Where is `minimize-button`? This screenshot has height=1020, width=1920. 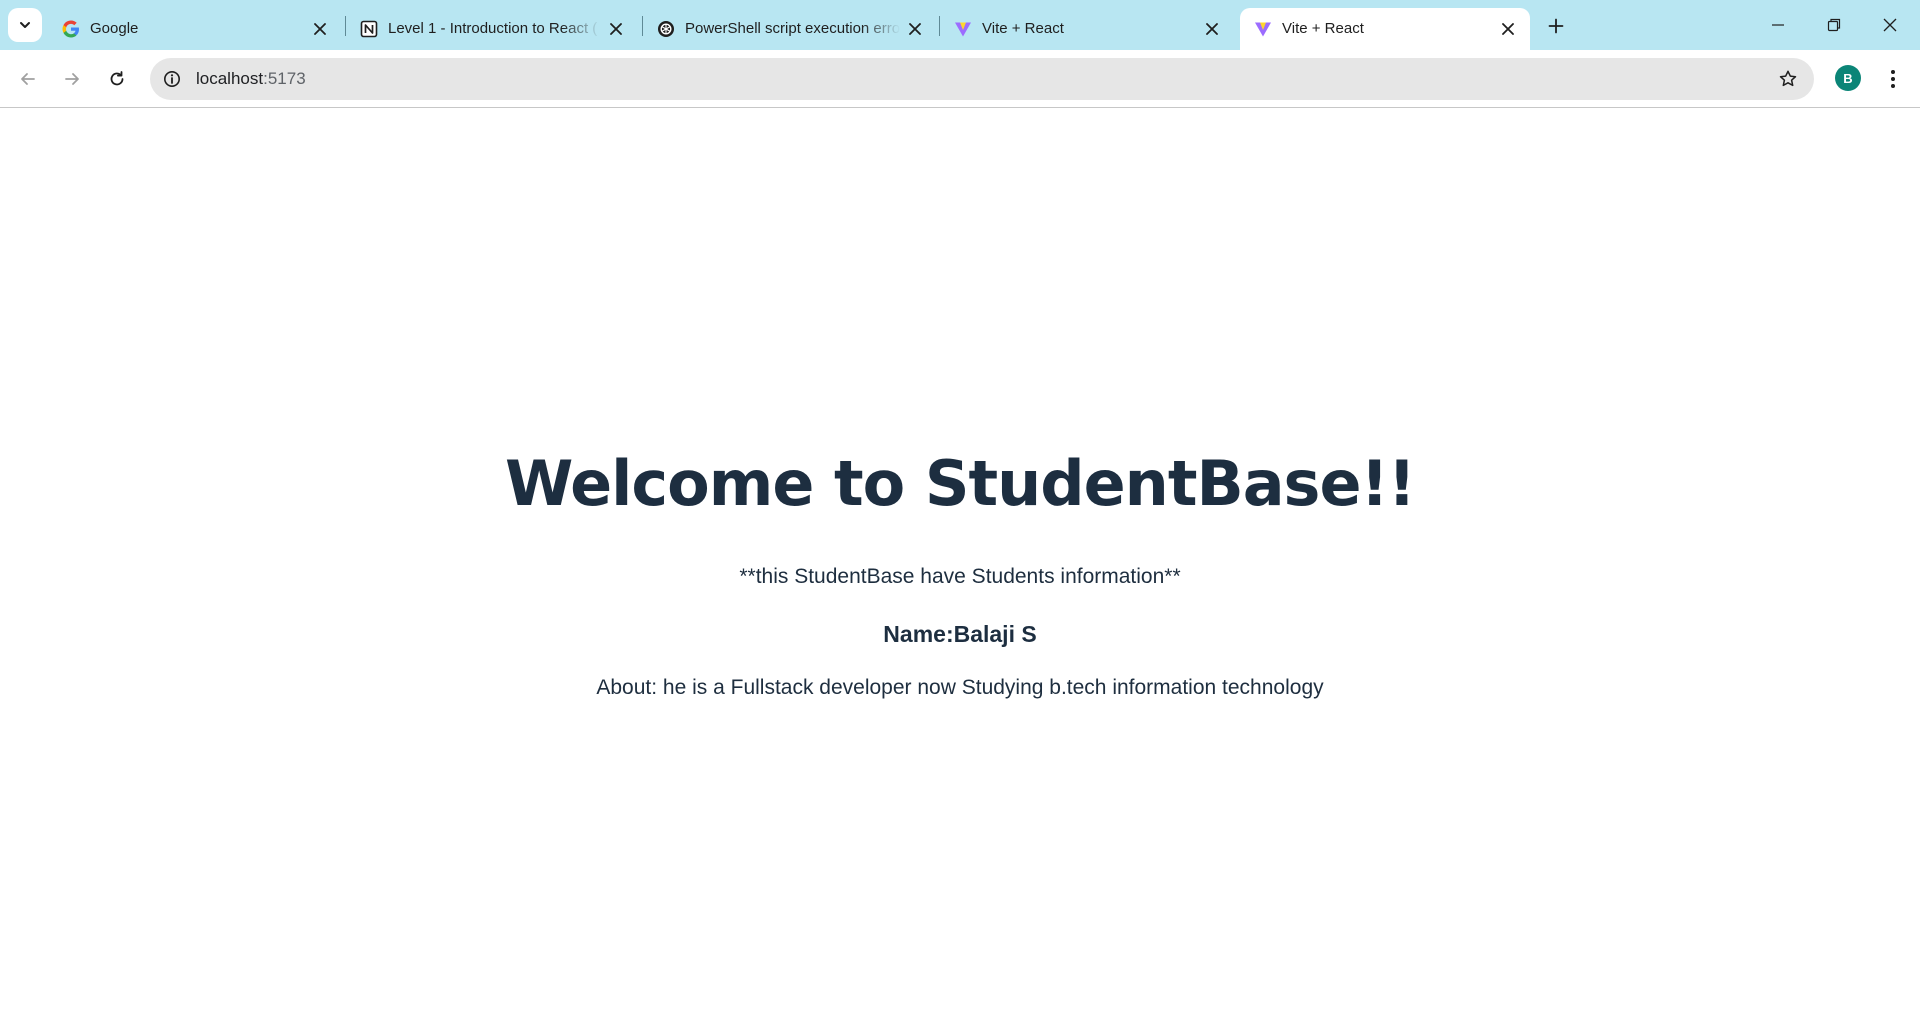
minimize-button is located at coordinates (1778, 25).